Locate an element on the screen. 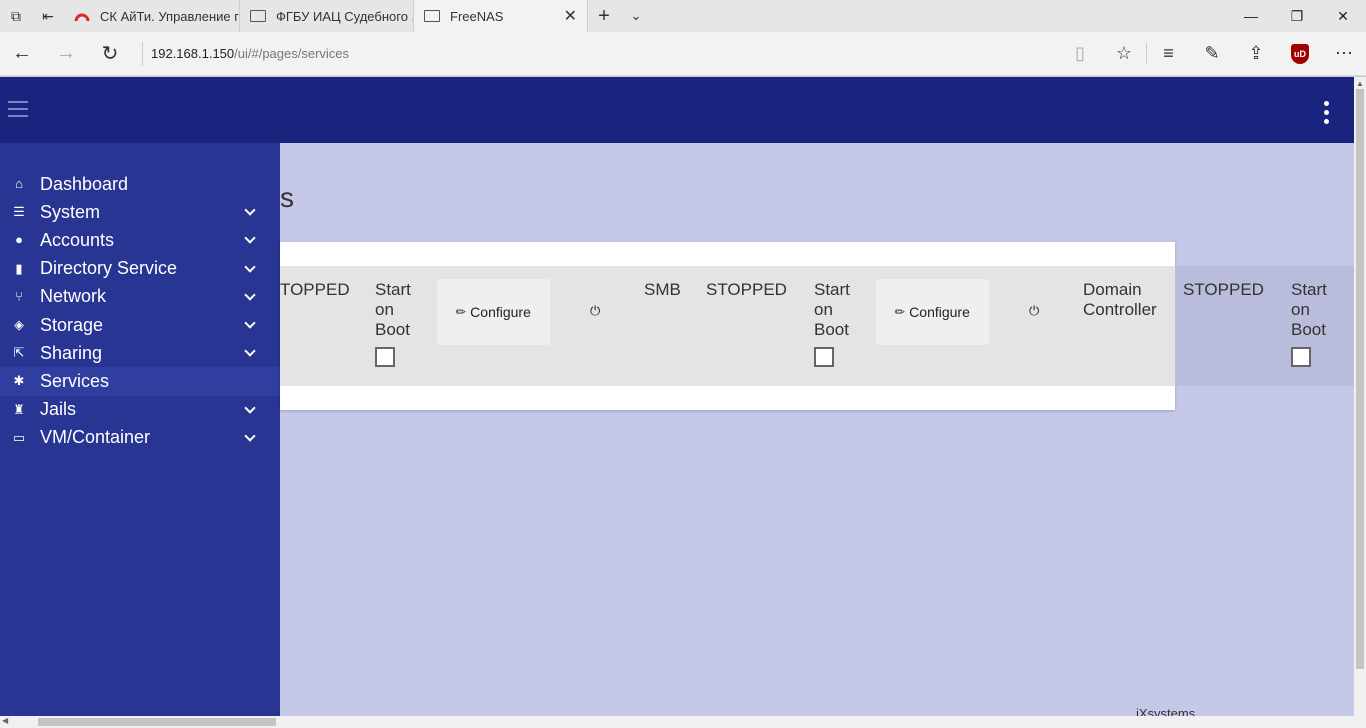 This screenshot has height=728, width=1366. tab-title: FreeNAS is located at coordinates (477, 16).